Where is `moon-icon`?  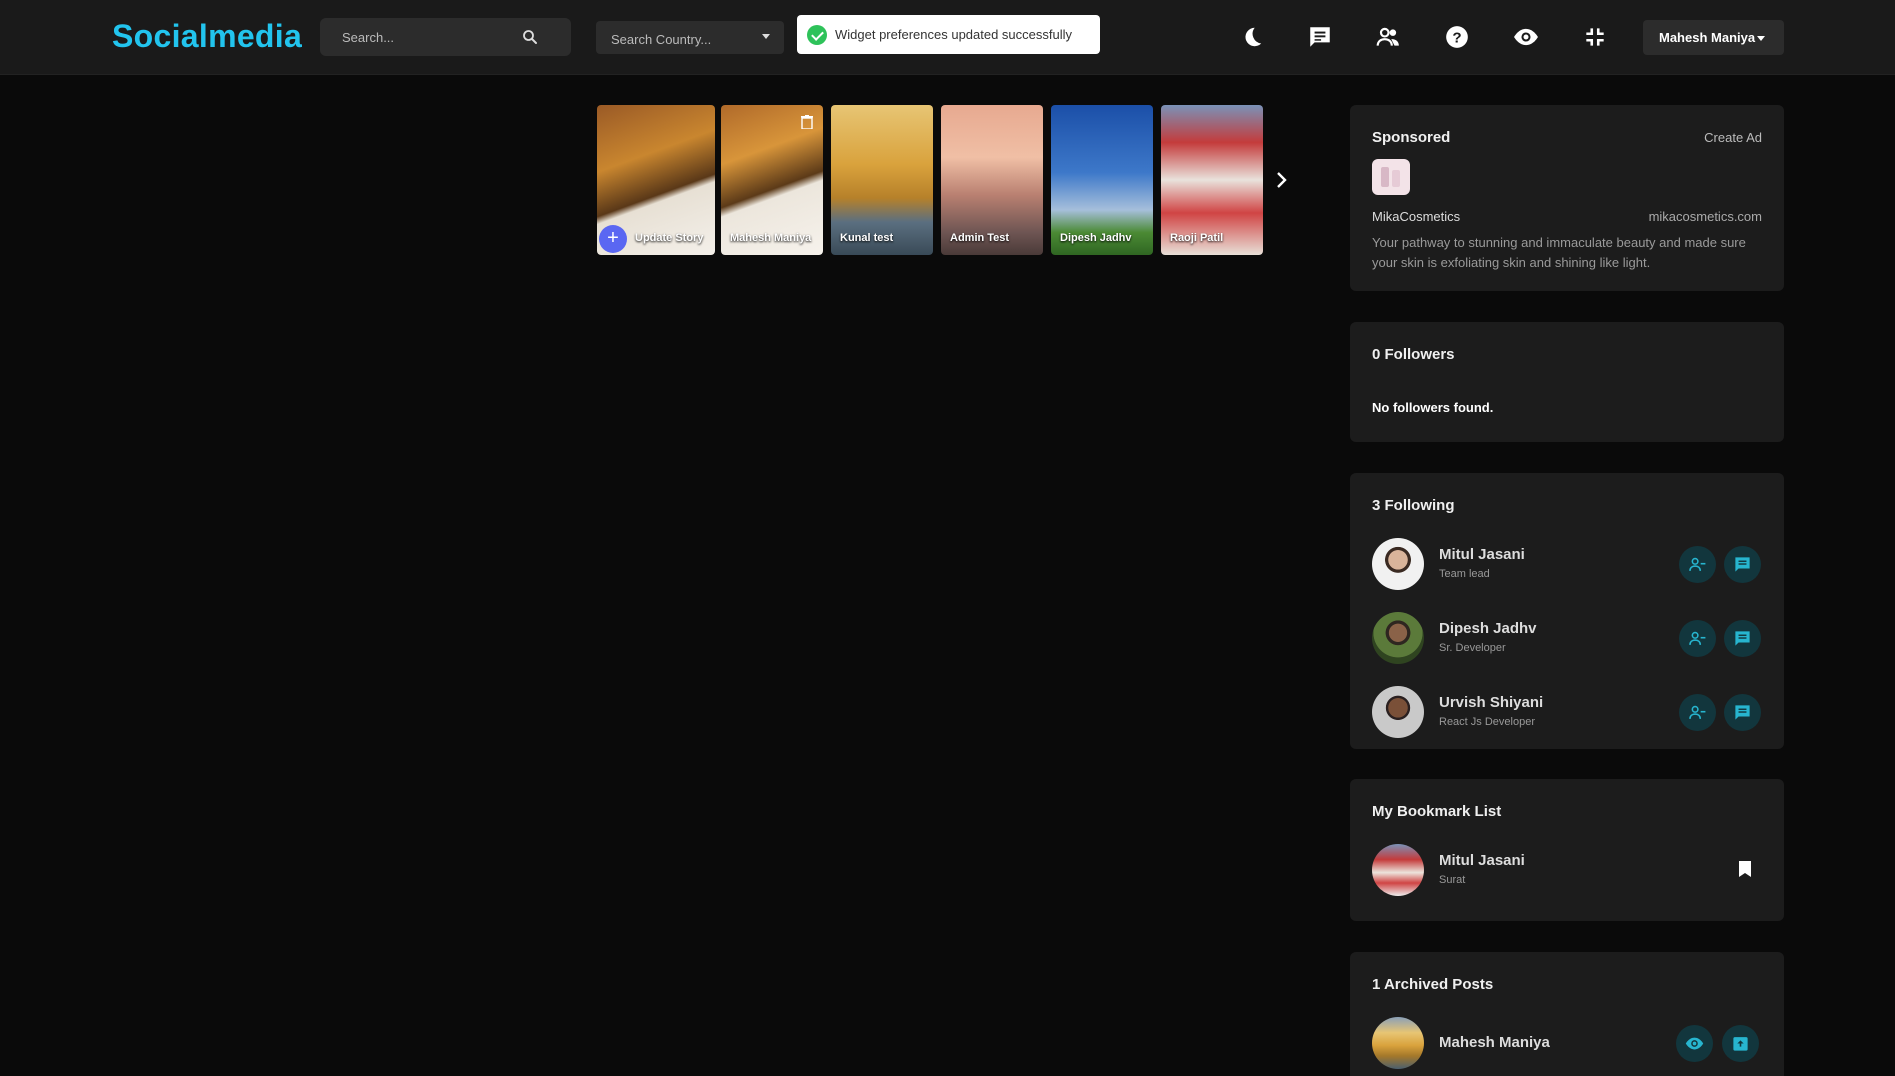
moon-icon is located at coordinates (1252, 37).